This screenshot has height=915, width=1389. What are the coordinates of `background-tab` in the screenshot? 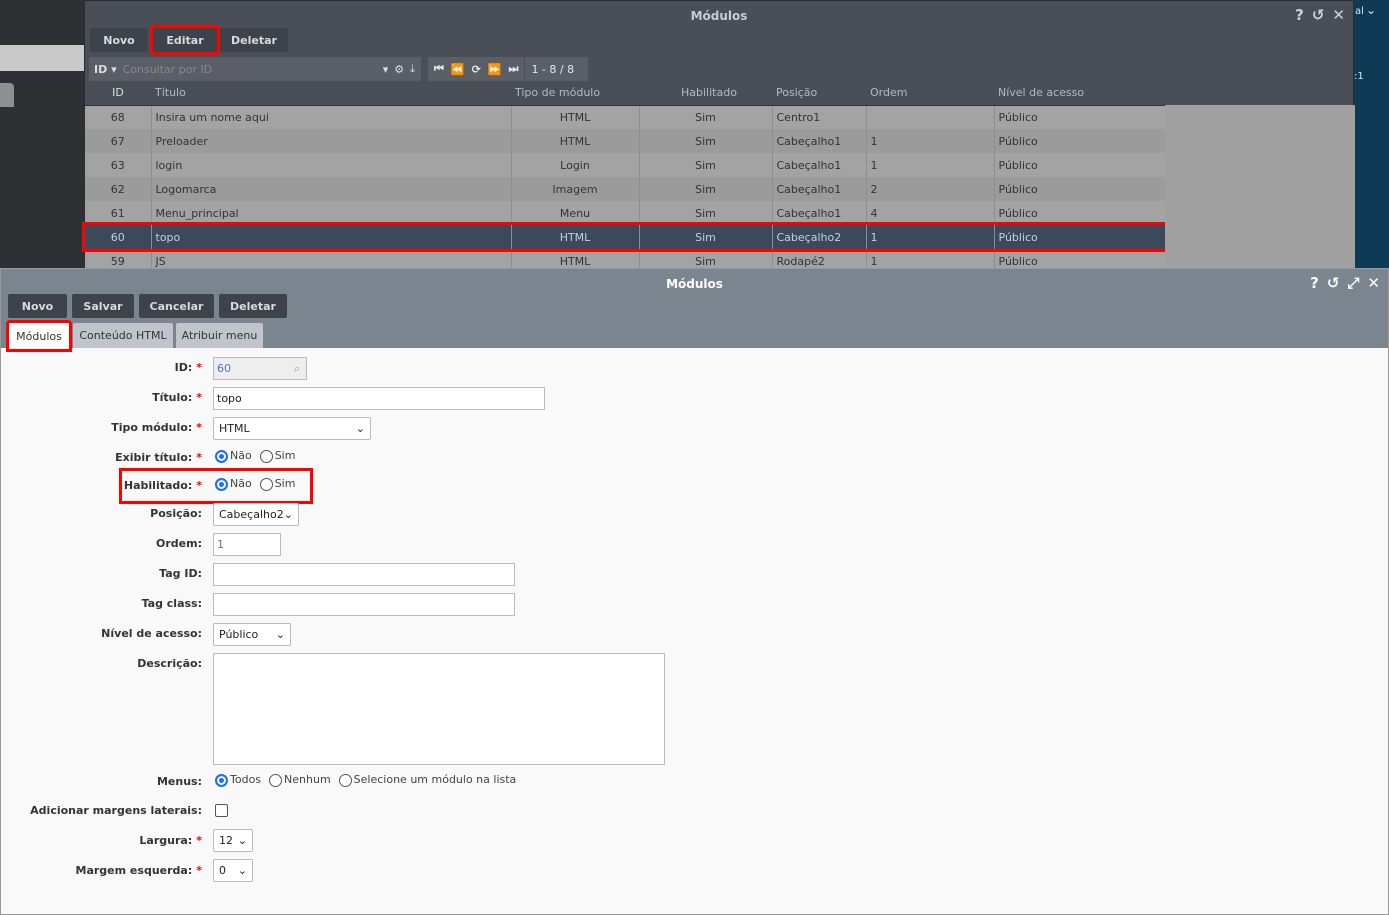 It's located at (7, 95).